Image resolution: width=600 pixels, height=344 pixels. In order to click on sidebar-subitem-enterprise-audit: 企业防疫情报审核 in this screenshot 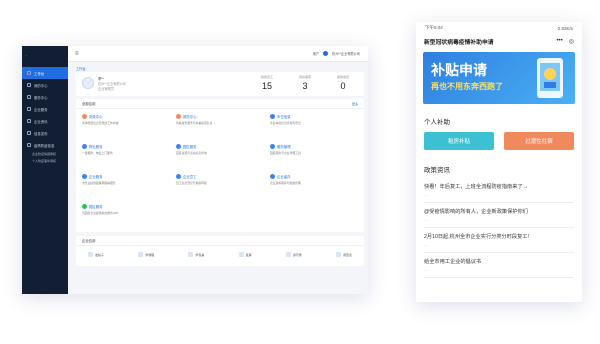, I will do `click(45, 154)`.